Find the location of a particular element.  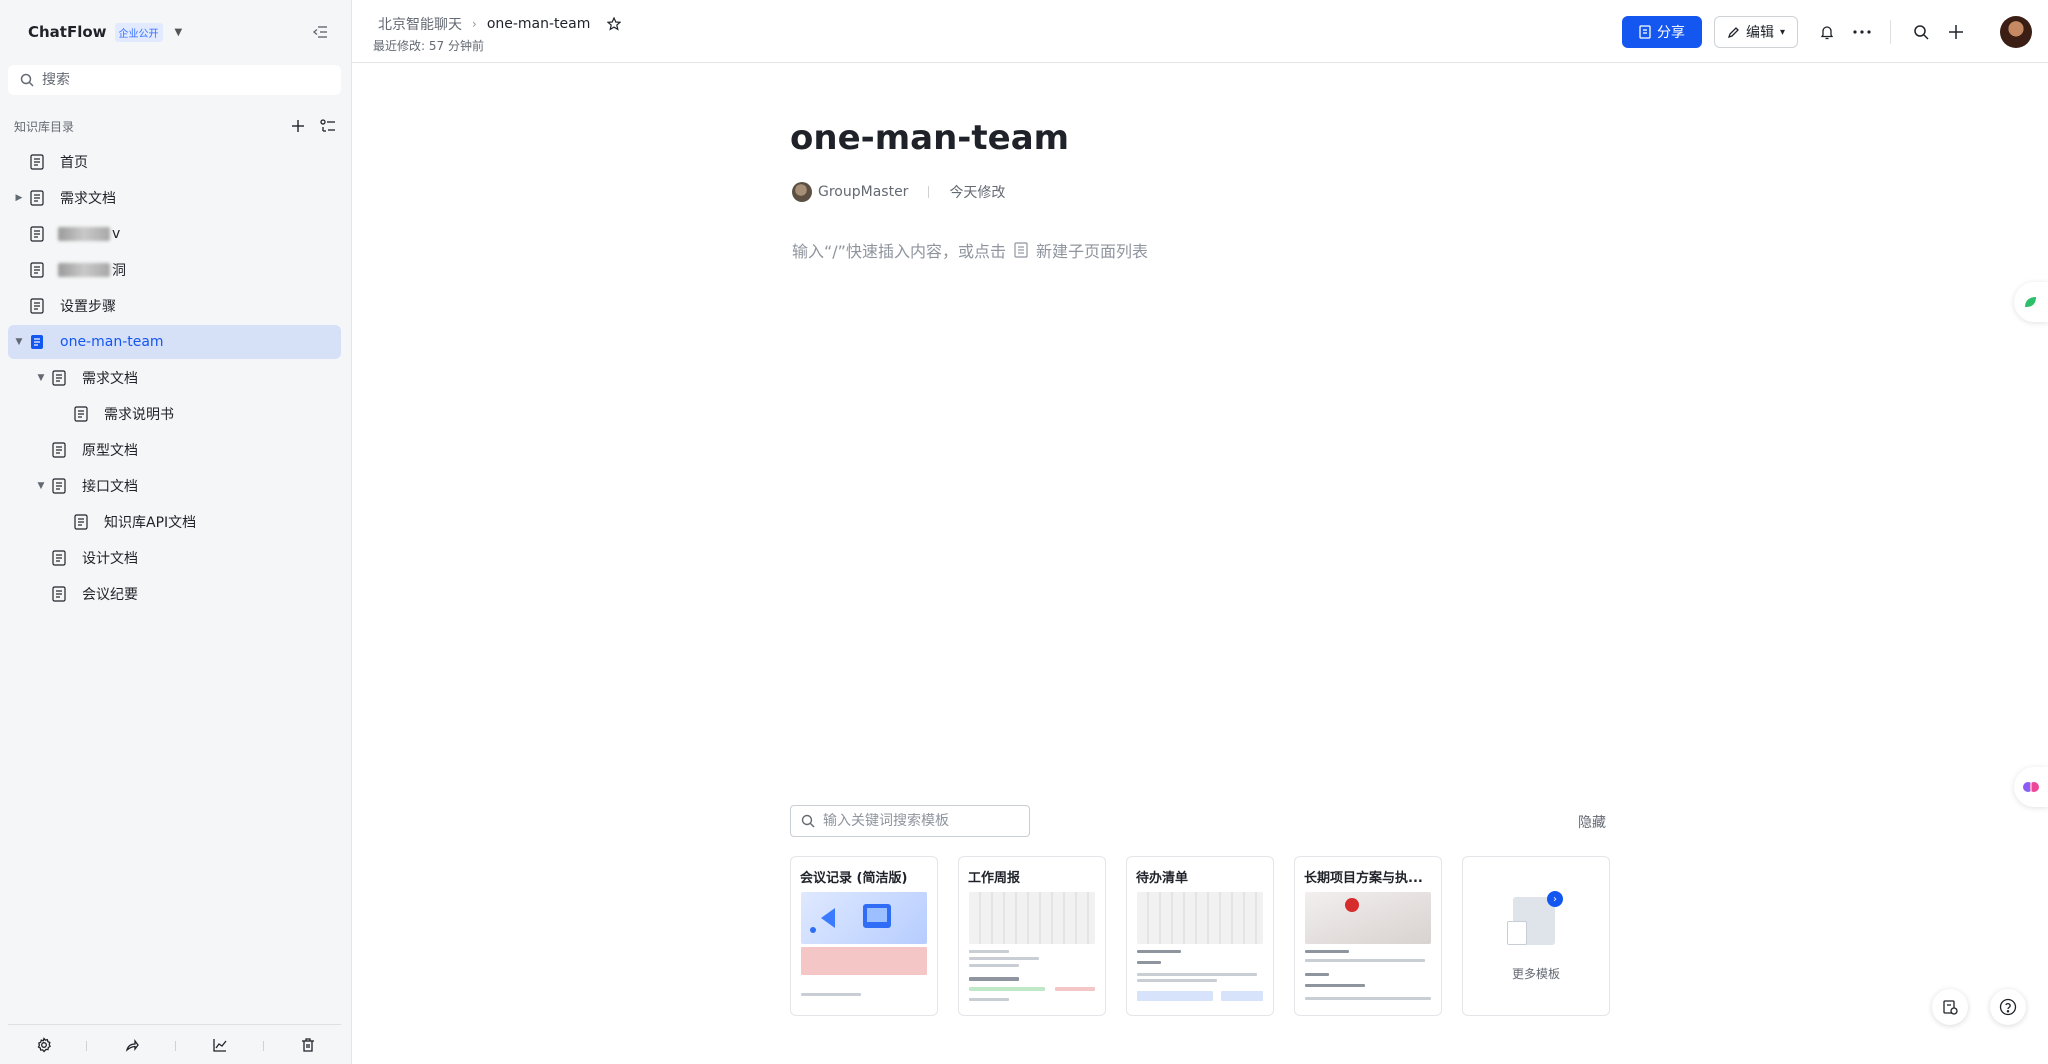

pencil-icon is located at coordinates (1733, 32).